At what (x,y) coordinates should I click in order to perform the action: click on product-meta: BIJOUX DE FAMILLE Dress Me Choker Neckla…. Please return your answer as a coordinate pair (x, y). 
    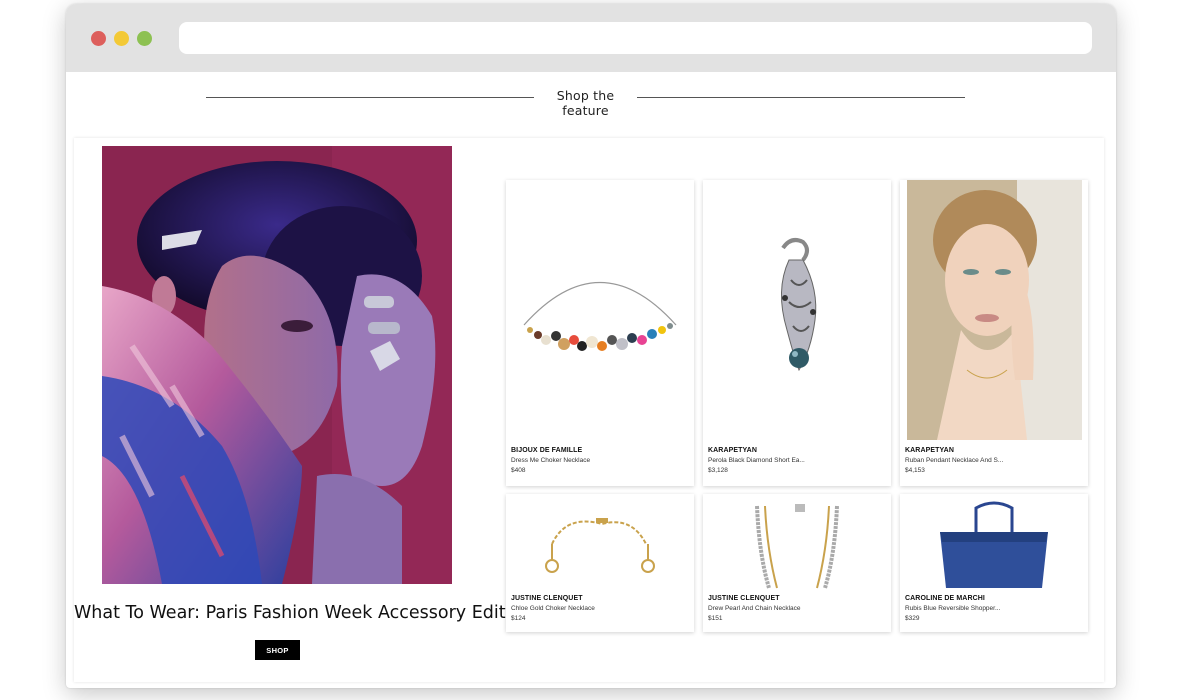
    Looking at the image, I should click on (600, 461).